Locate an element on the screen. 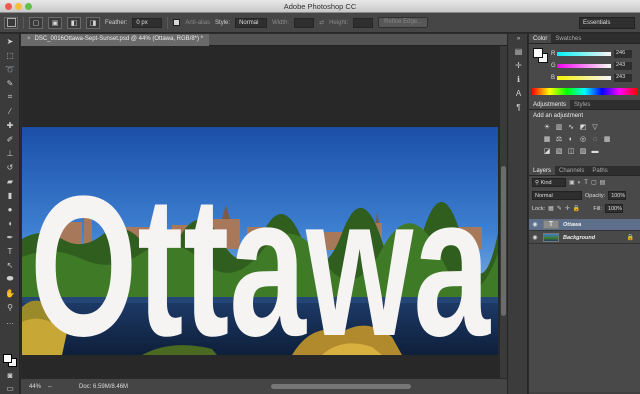 This screenshot has height=394, width=640. threshold-icon: ◫ is located at coordinates (571, 151).